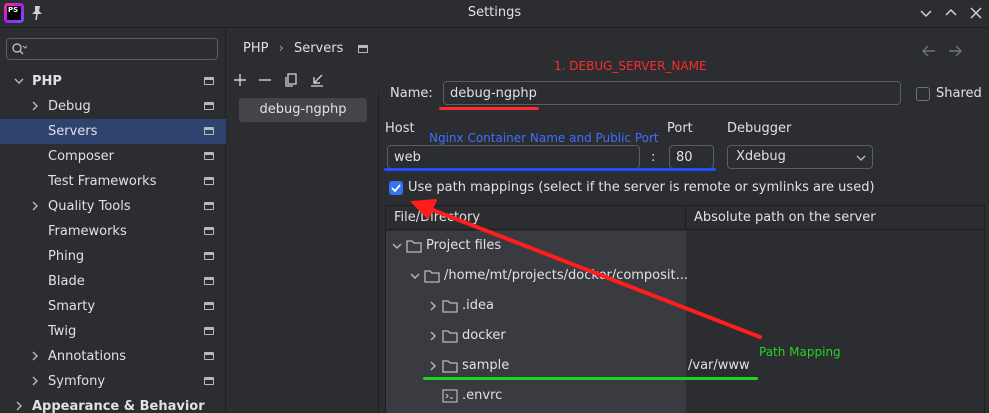 The image size is (989, 413). I want to click on add-server-button, so click(240, 80).